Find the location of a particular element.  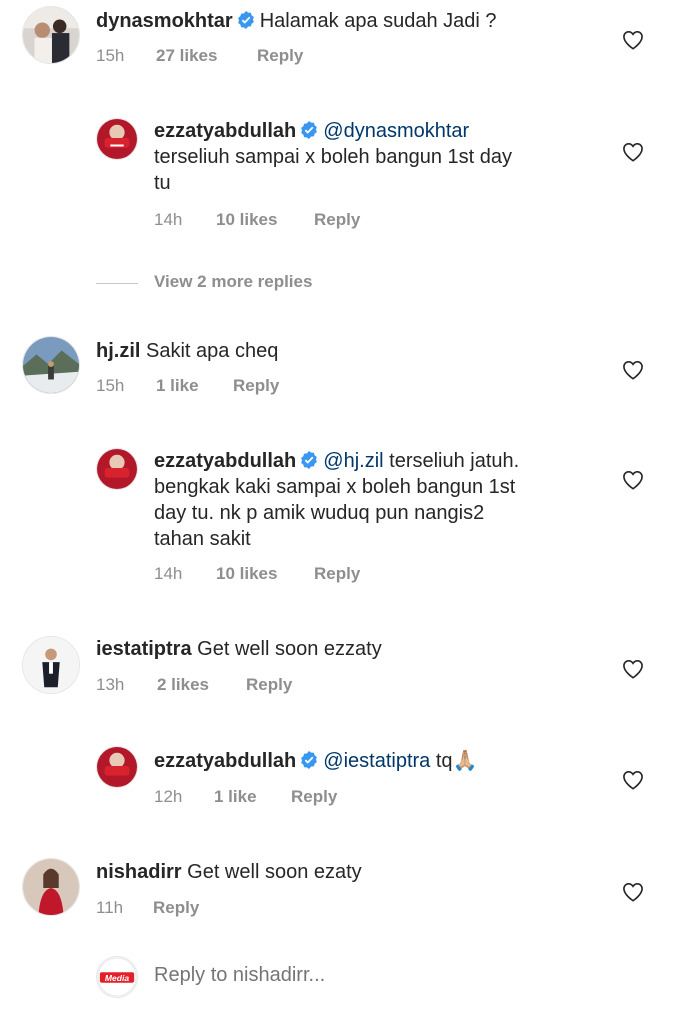

divider-line is located at coordinates (117, 283).